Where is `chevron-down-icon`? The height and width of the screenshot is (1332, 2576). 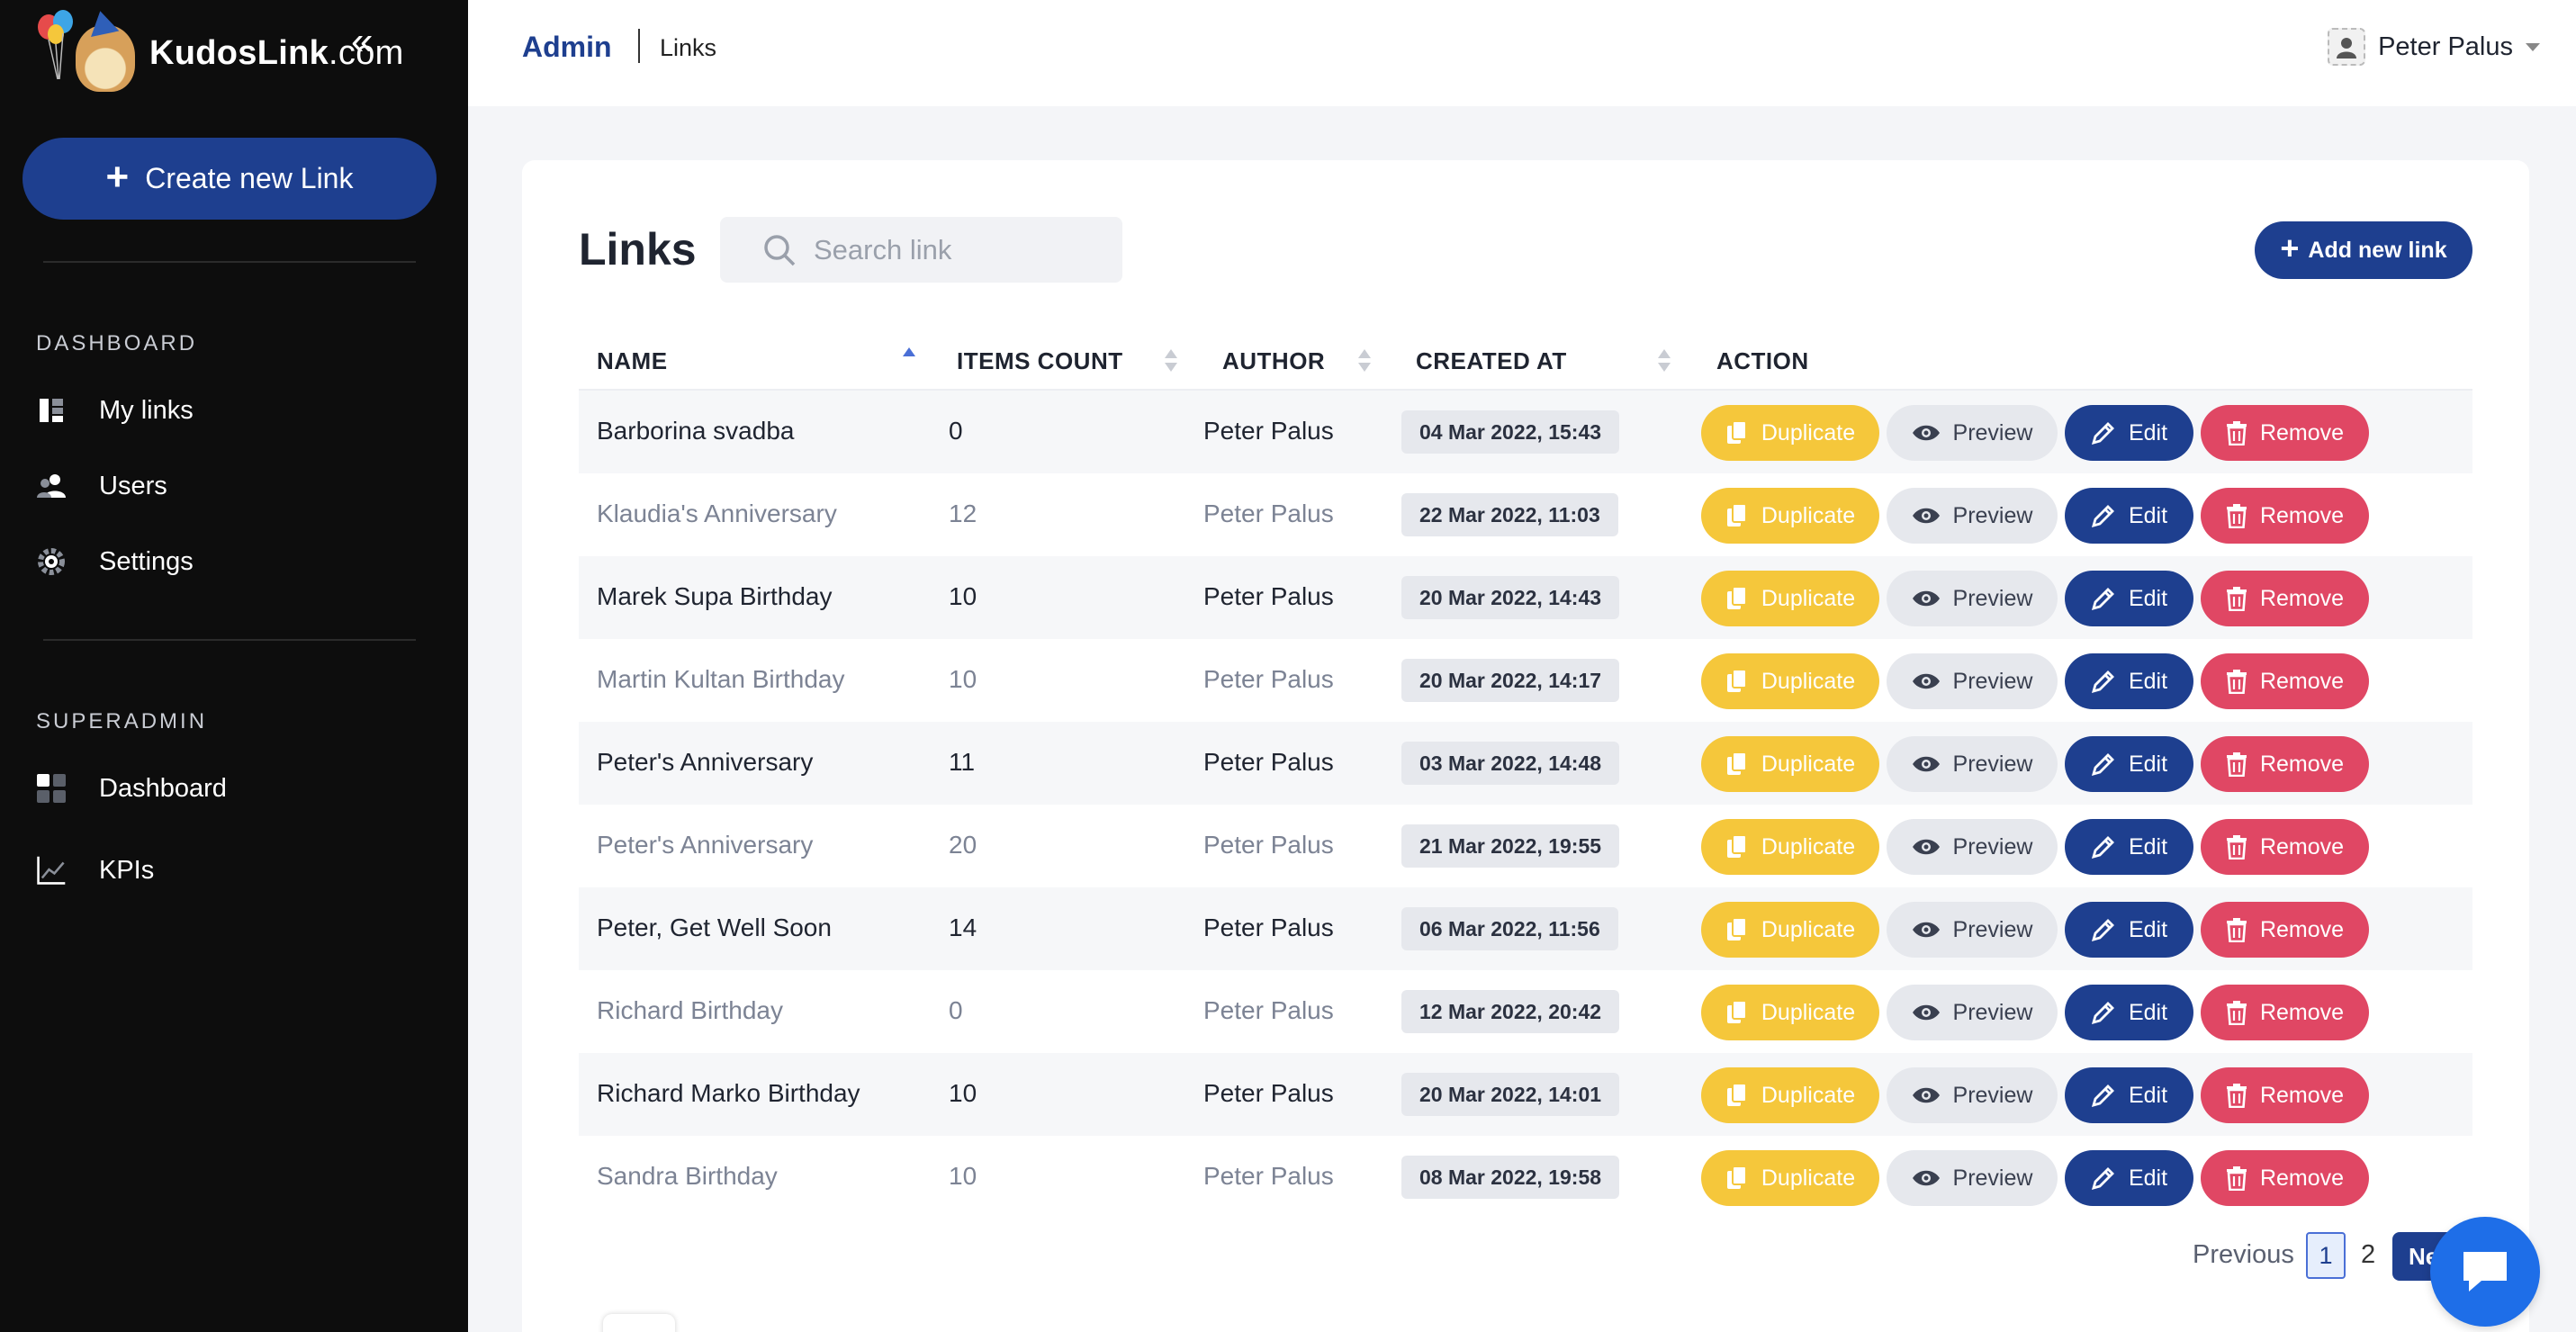
chevron-down-icon is located at coordinates (2533, 47).